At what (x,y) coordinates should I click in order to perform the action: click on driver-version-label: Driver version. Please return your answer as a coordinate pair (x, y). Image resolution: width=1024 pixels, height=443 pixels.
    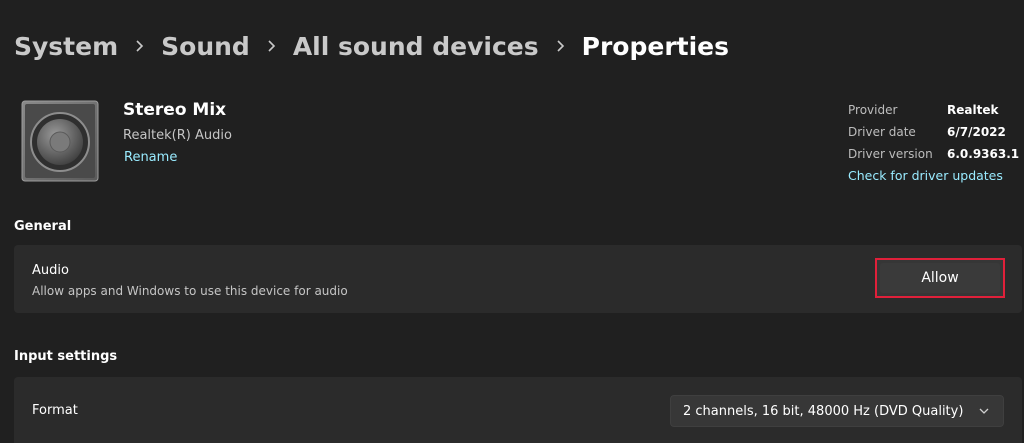
    Looking at the image, I should click on (890, 154).